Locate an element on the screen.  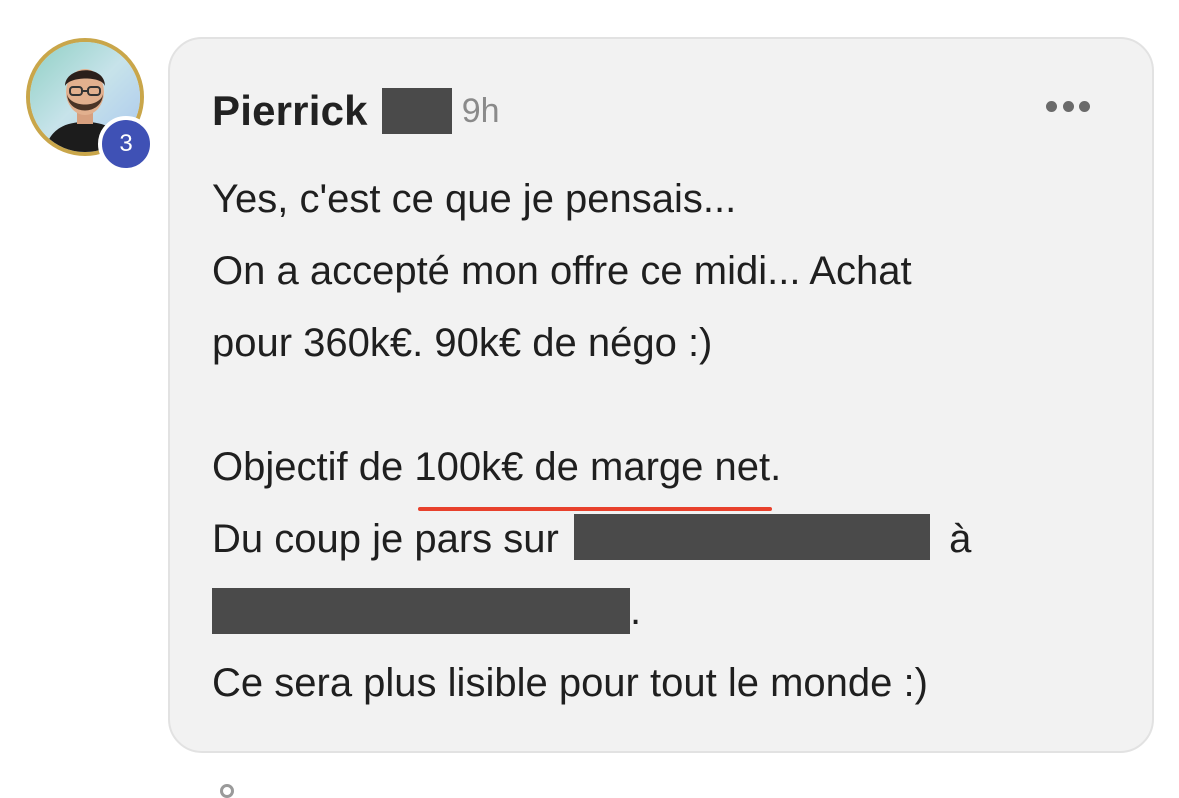
comment-line: pour 360k€. 90k€ de négo :) is located at coordinates (462, 343).